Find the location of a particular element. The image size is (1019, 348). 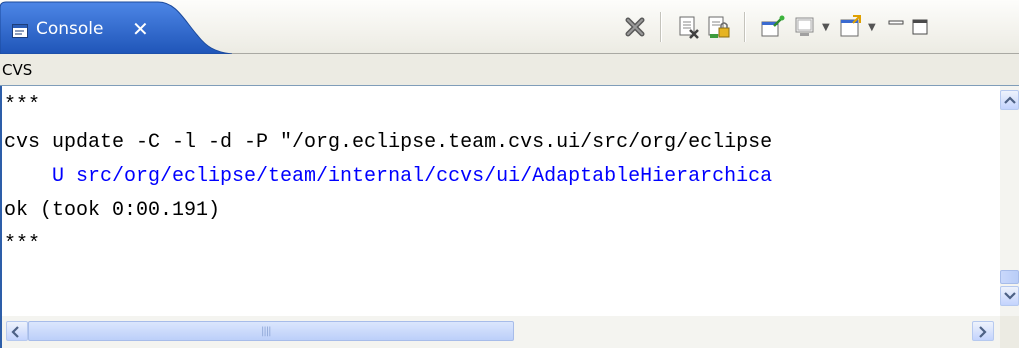

scroll-down-button is located at coordinates (1009, 296).